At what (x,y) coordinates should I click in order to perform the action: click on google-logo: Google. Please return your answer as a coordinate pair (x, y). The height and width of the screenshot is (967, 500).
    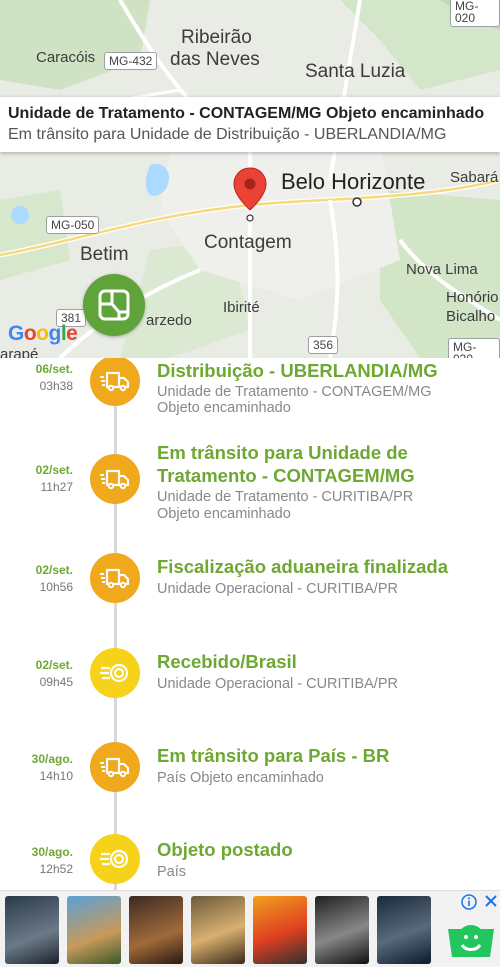
    Looking at the image, I should click on (43, 333).